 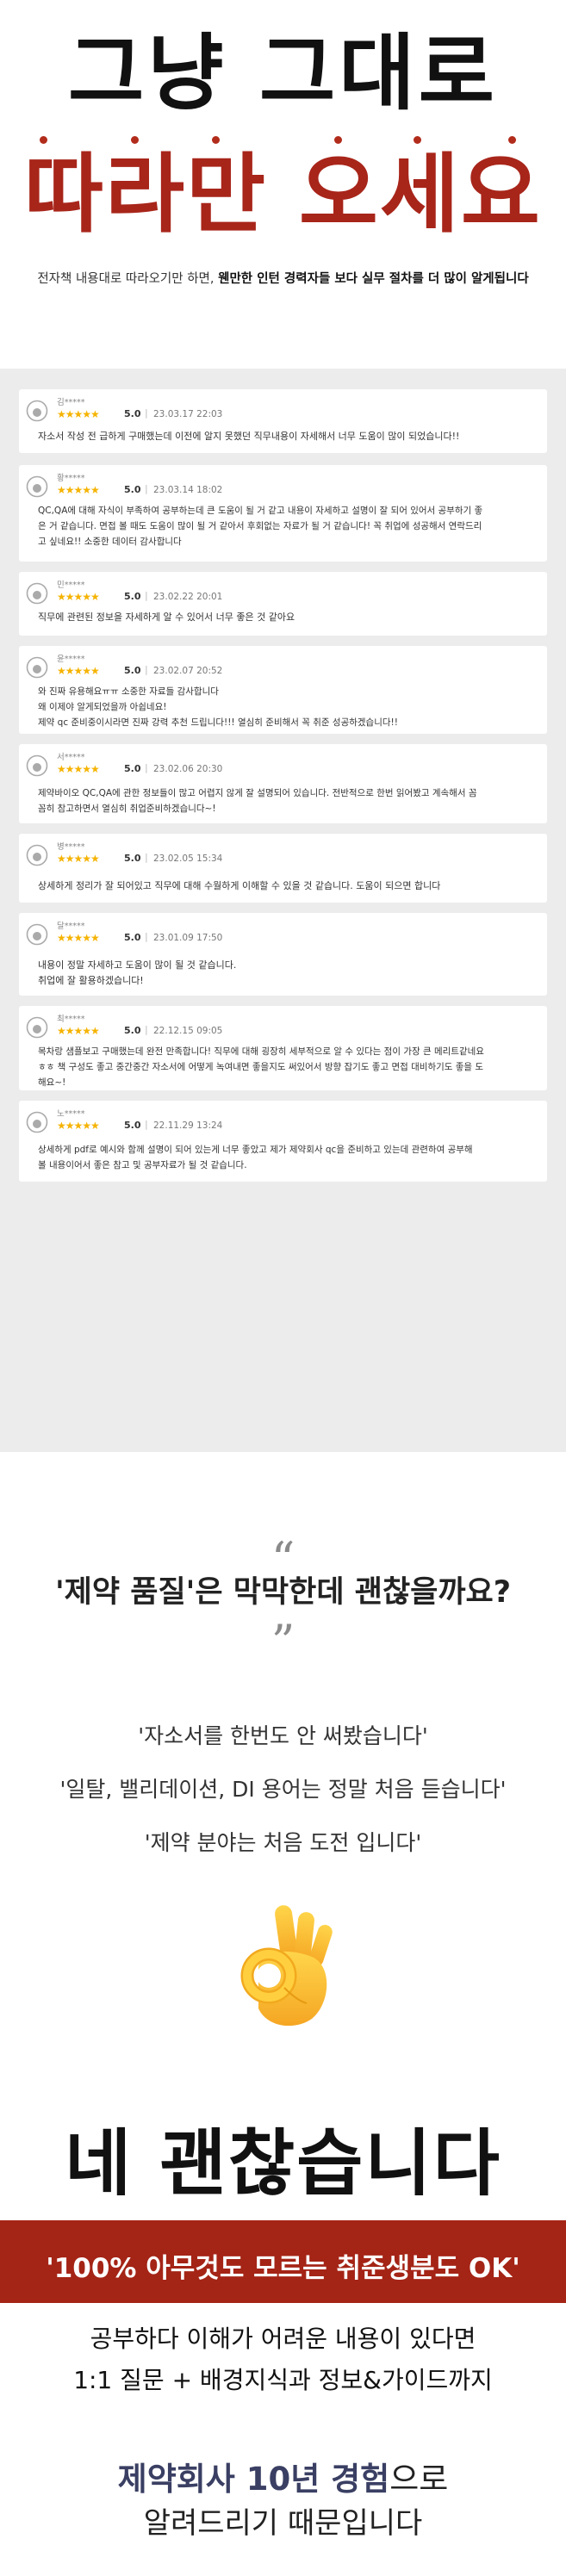 I want to click on review-username: 병*****, so click(x=71, y=847).